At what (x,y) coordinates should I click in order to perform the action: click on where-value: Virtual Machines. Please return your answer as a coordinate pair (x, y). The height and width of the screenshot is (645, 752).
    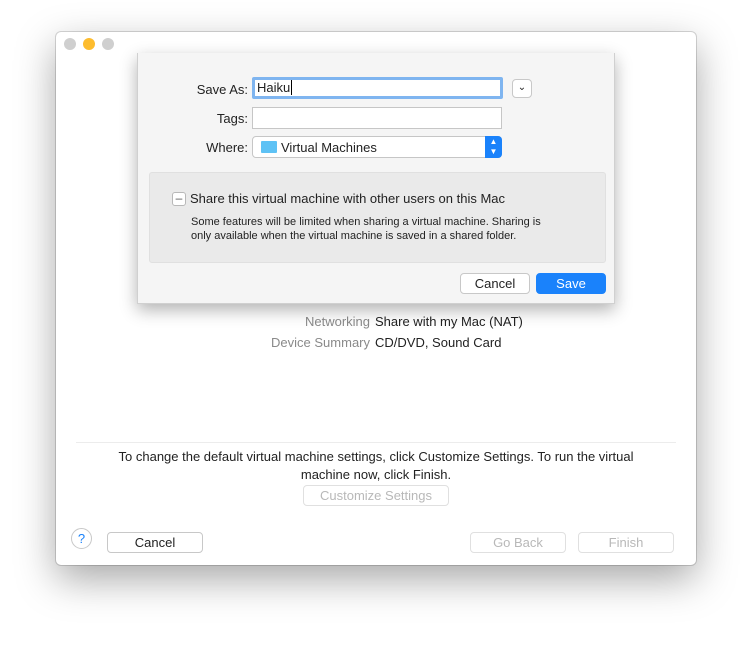
    Looking at the image, I should click on (329, 147).